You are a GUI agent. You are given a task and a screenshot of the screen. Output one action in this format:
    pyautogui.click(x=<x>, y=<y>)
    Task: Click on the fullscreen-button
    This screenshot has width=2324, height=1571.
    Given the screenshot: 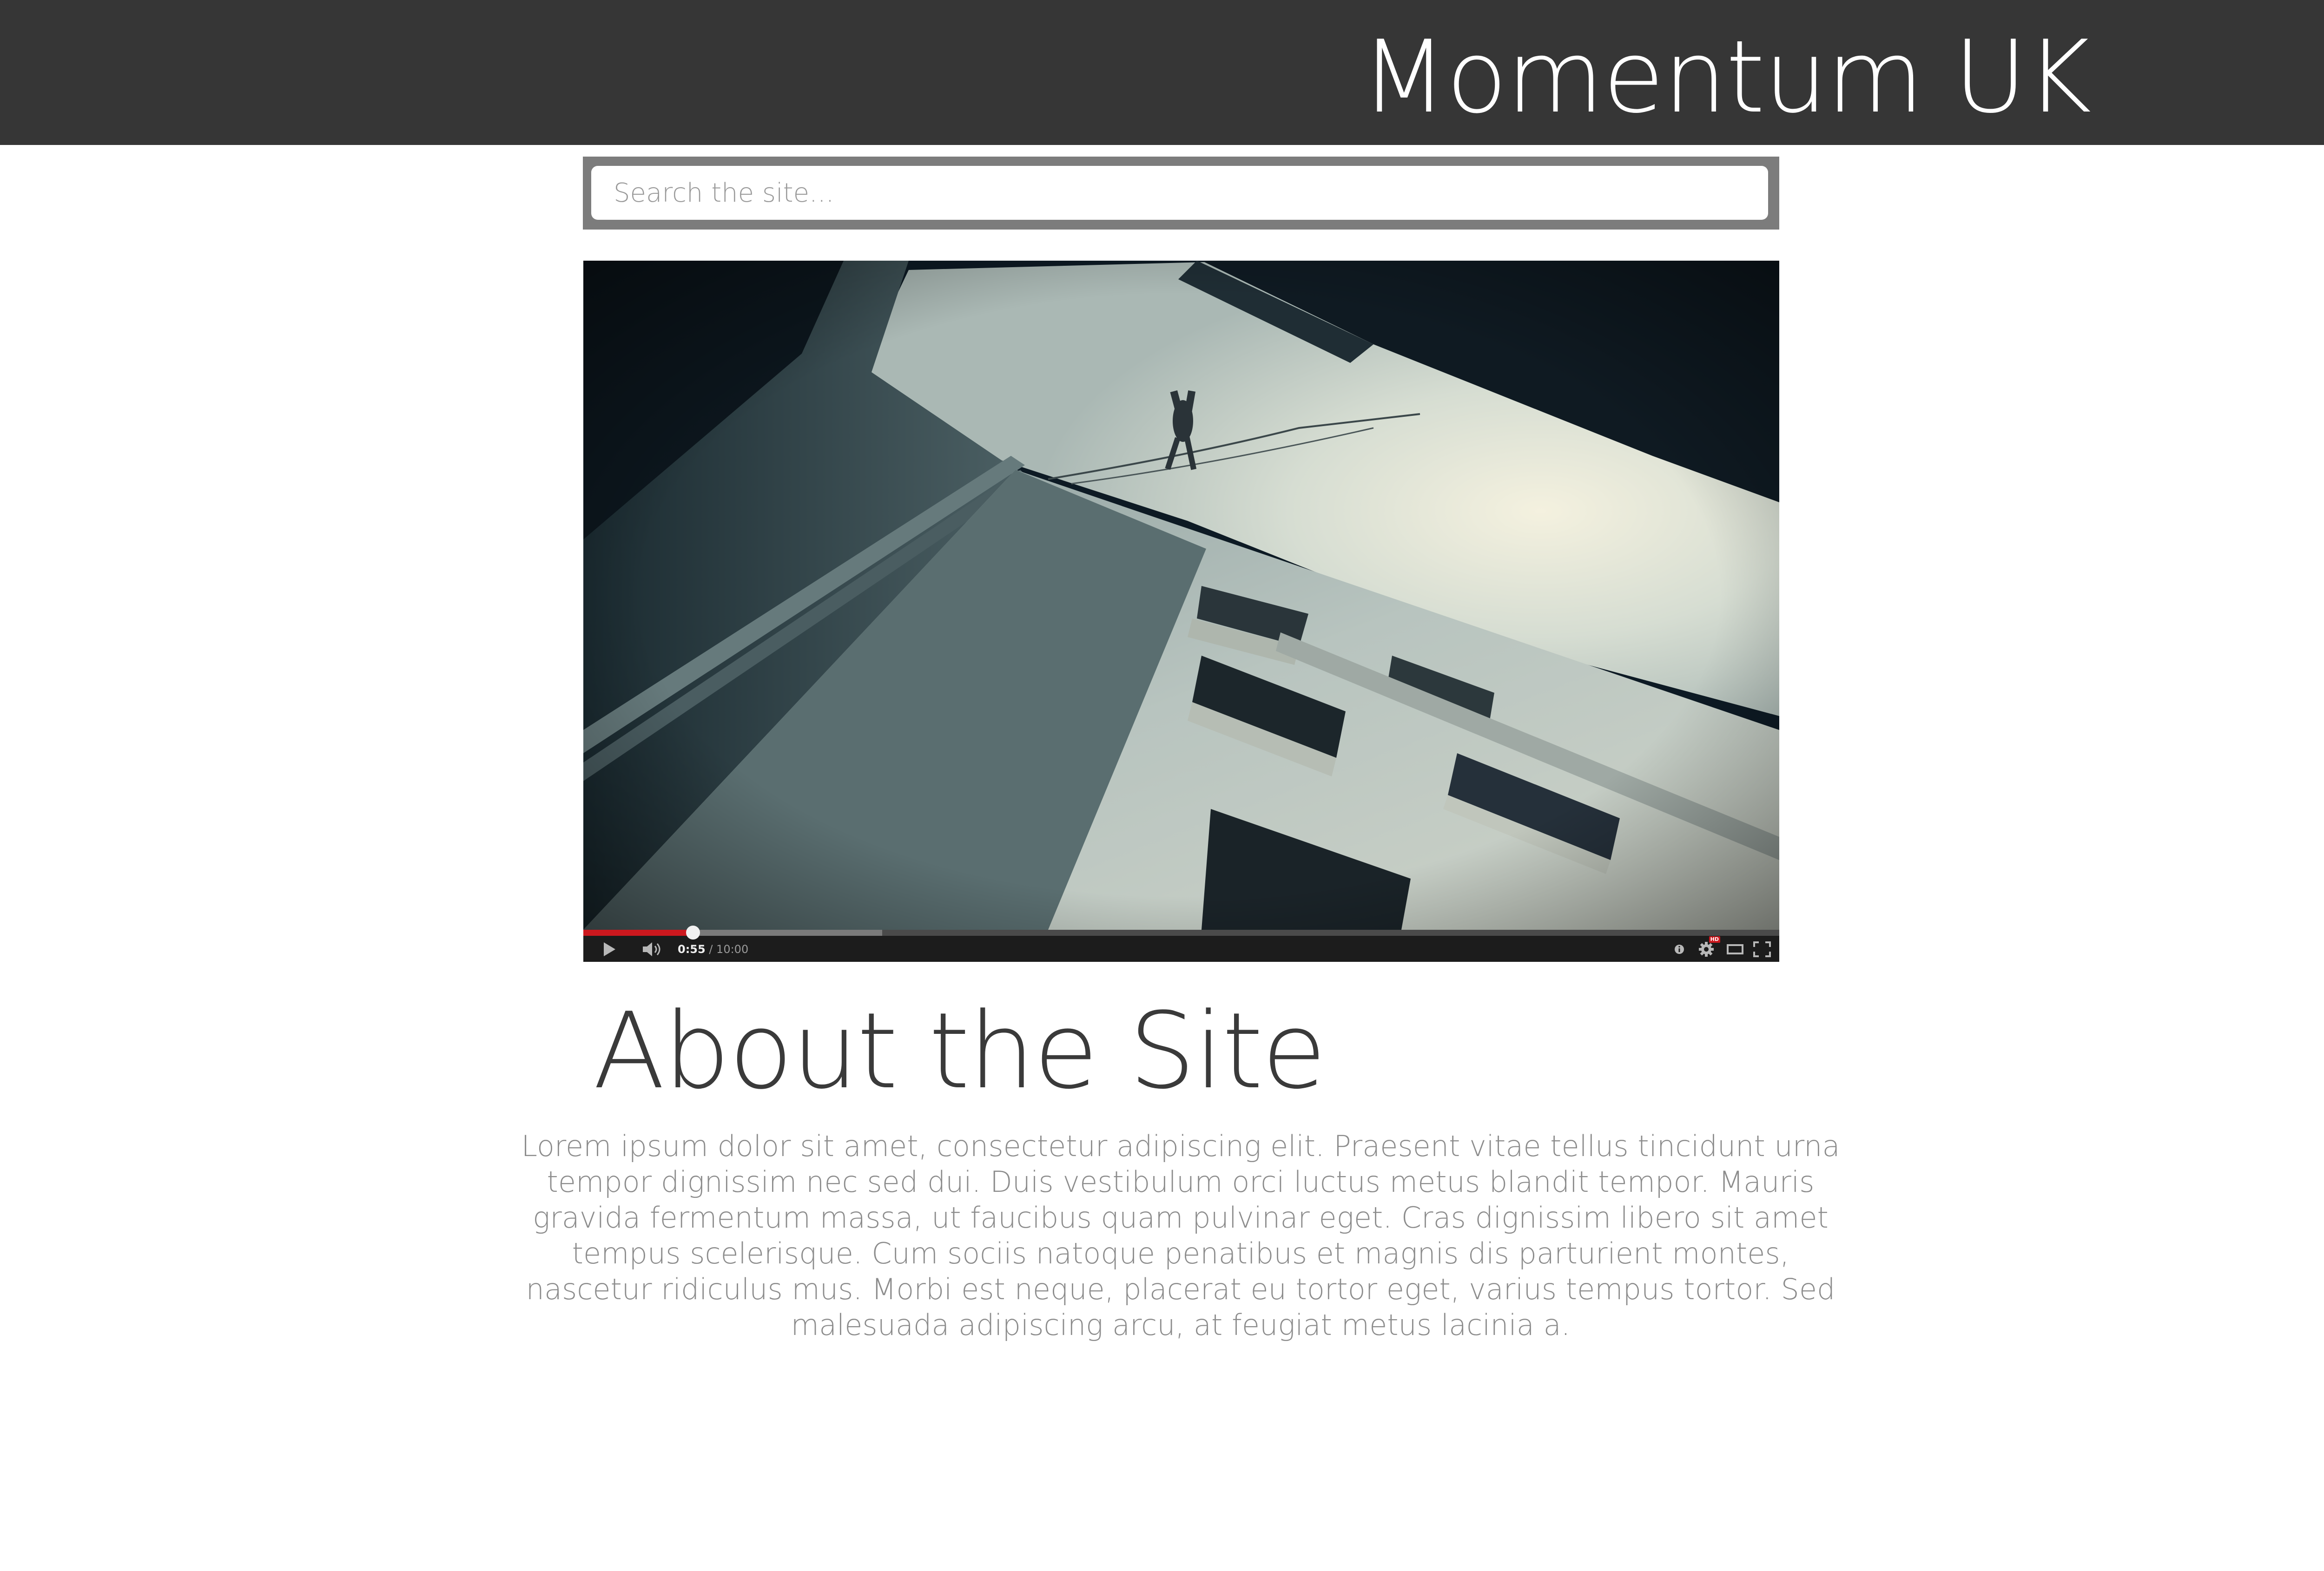 What is the action you would take?
    pyautogui.click(x=1762, y=949)
    